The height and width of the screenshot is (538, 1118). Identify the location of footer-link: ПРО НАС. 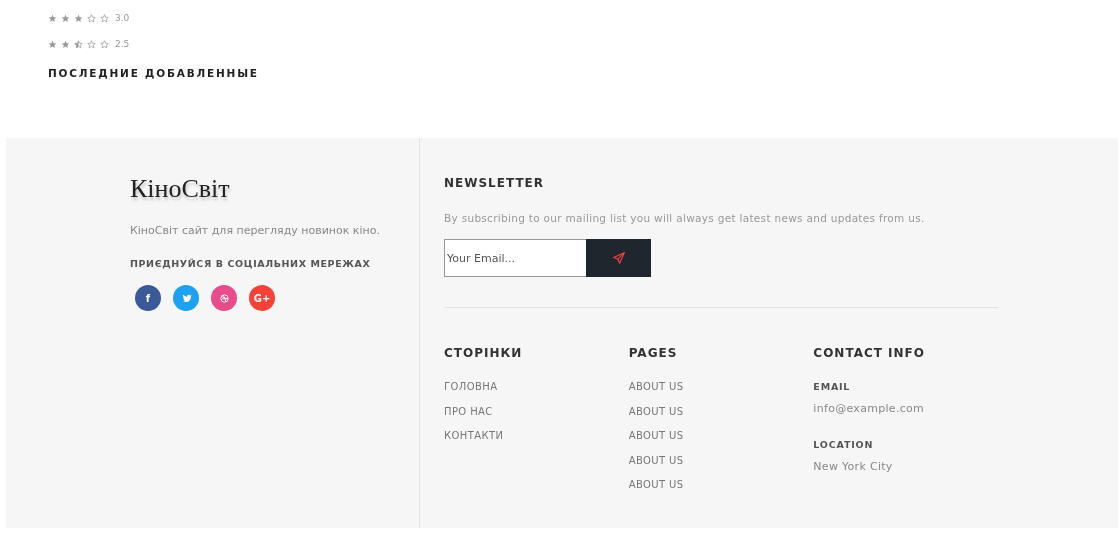
(468, 411).